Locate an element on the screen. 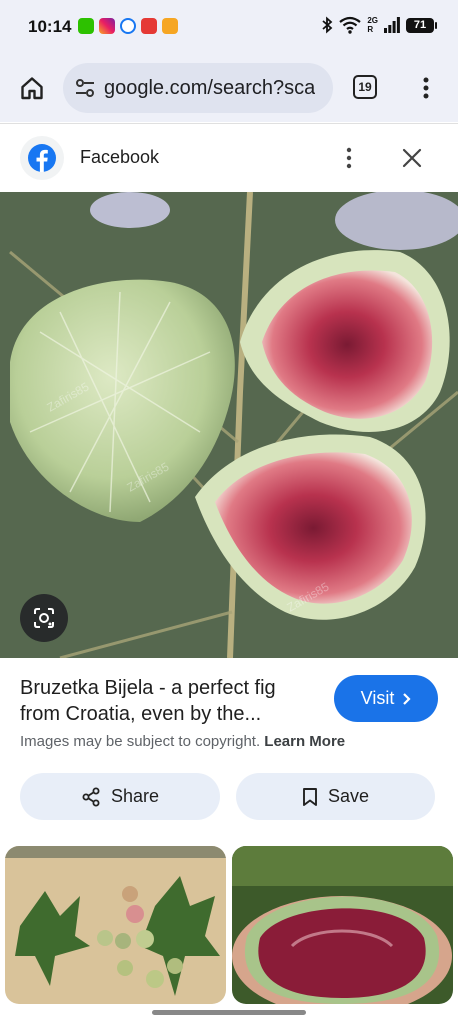 This screenshot has height=1024, width=458. google-lens-button is located at coordinates (44, 618).